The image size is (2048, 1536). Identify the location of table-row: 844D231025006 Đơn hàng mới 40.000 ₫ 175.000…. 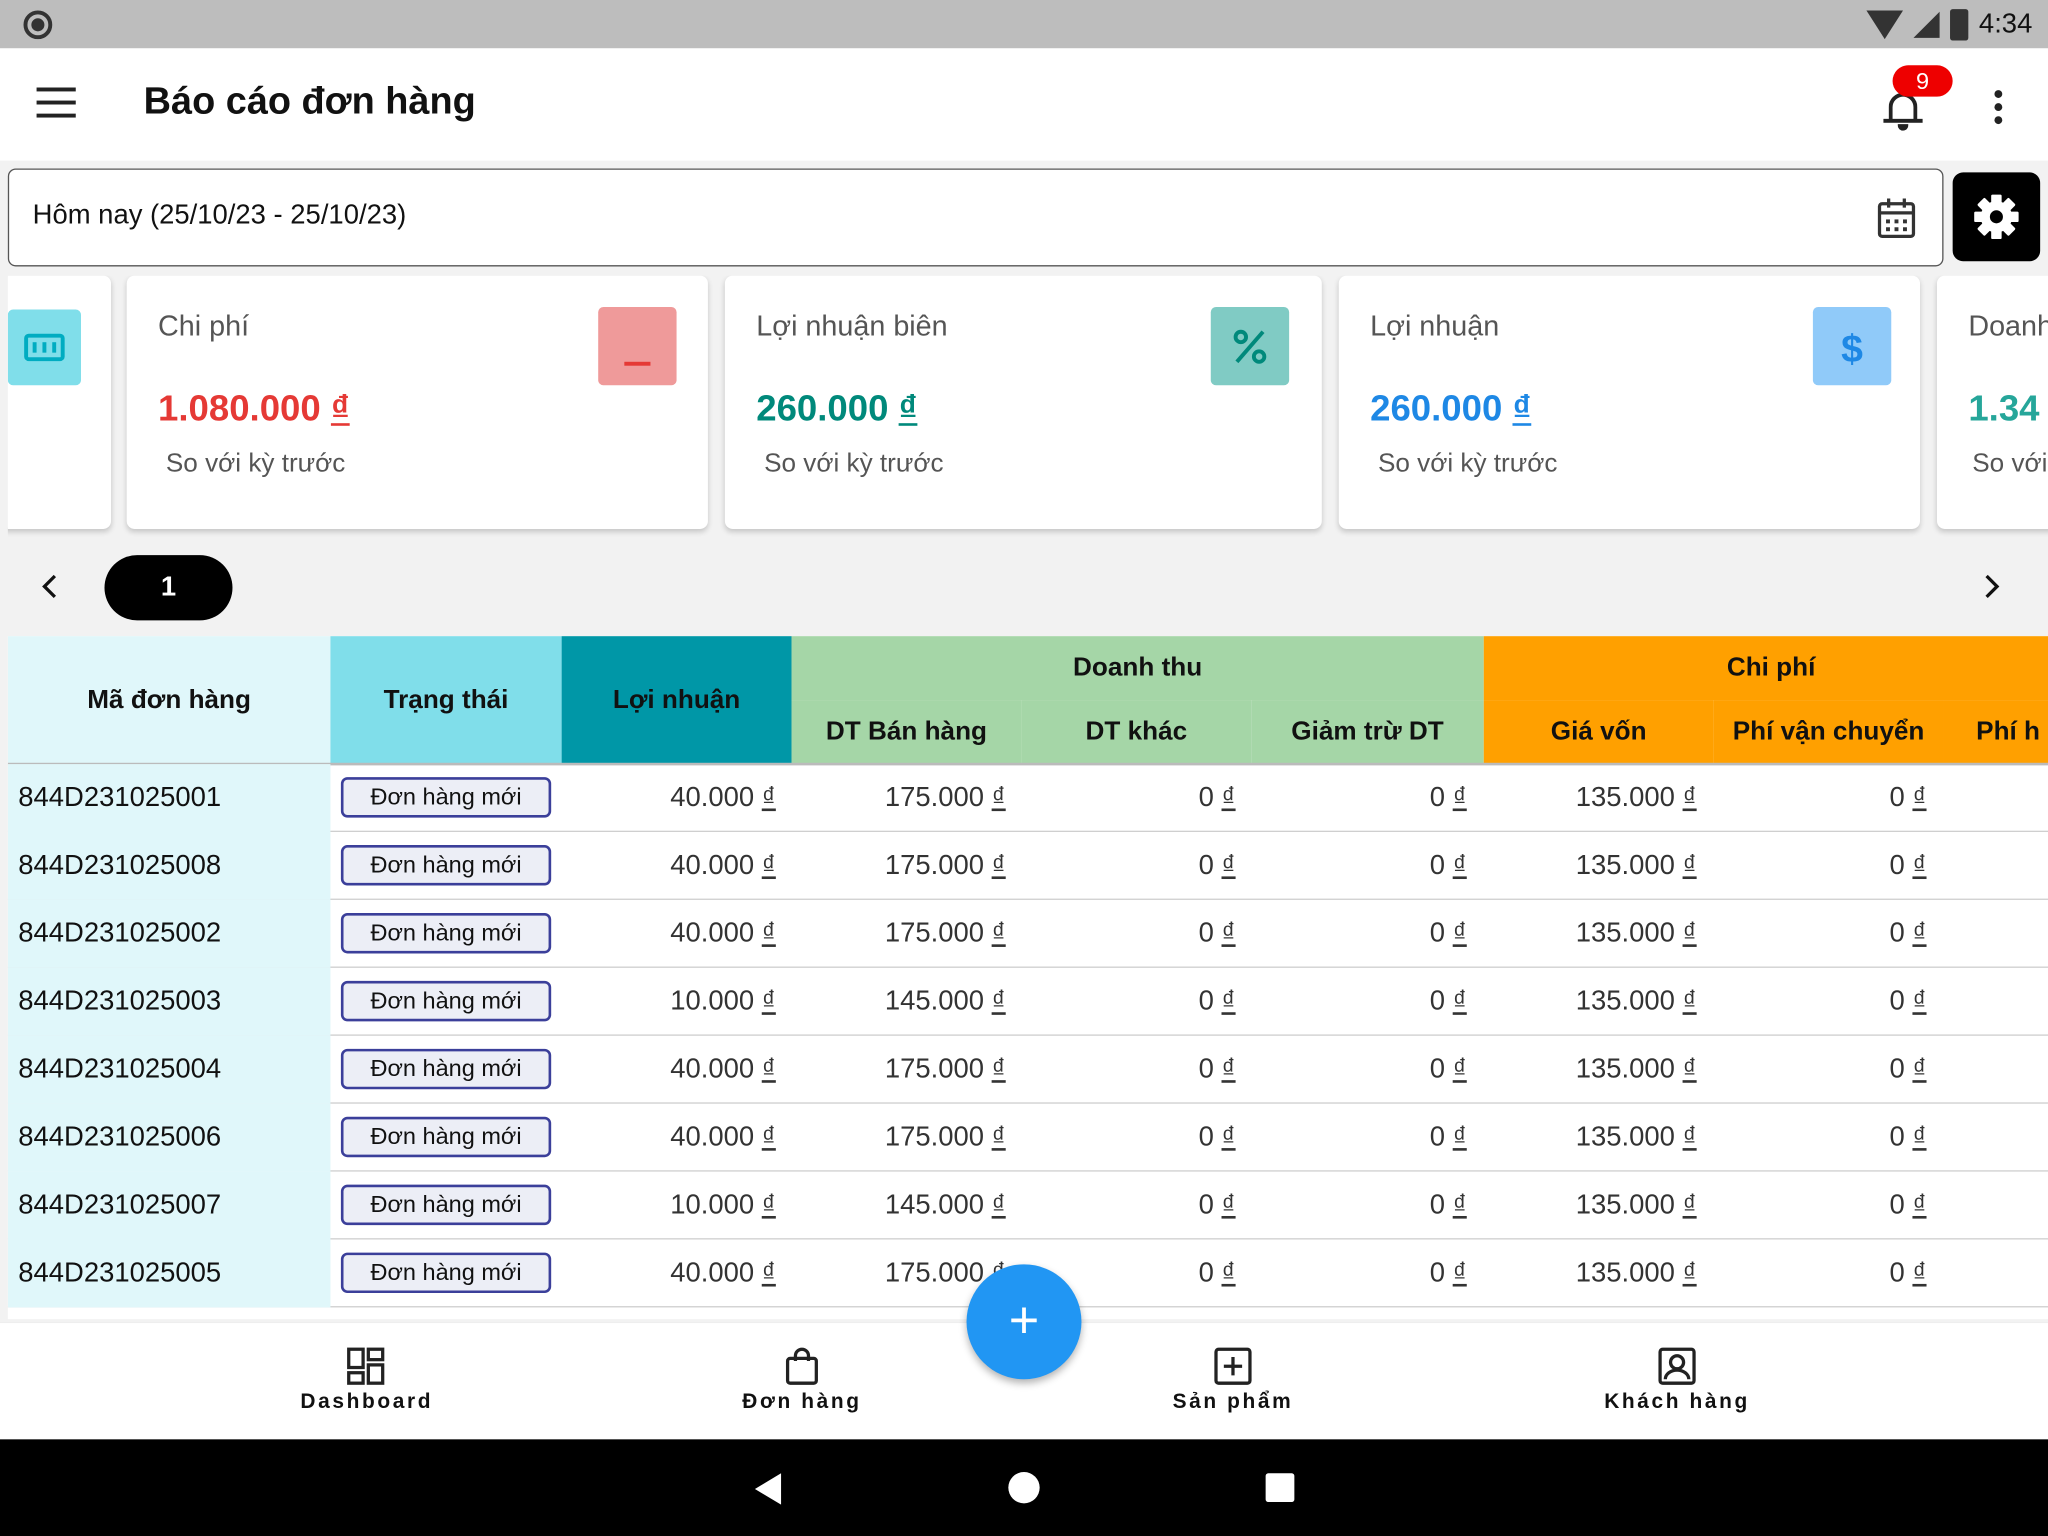
(1027, 1137).